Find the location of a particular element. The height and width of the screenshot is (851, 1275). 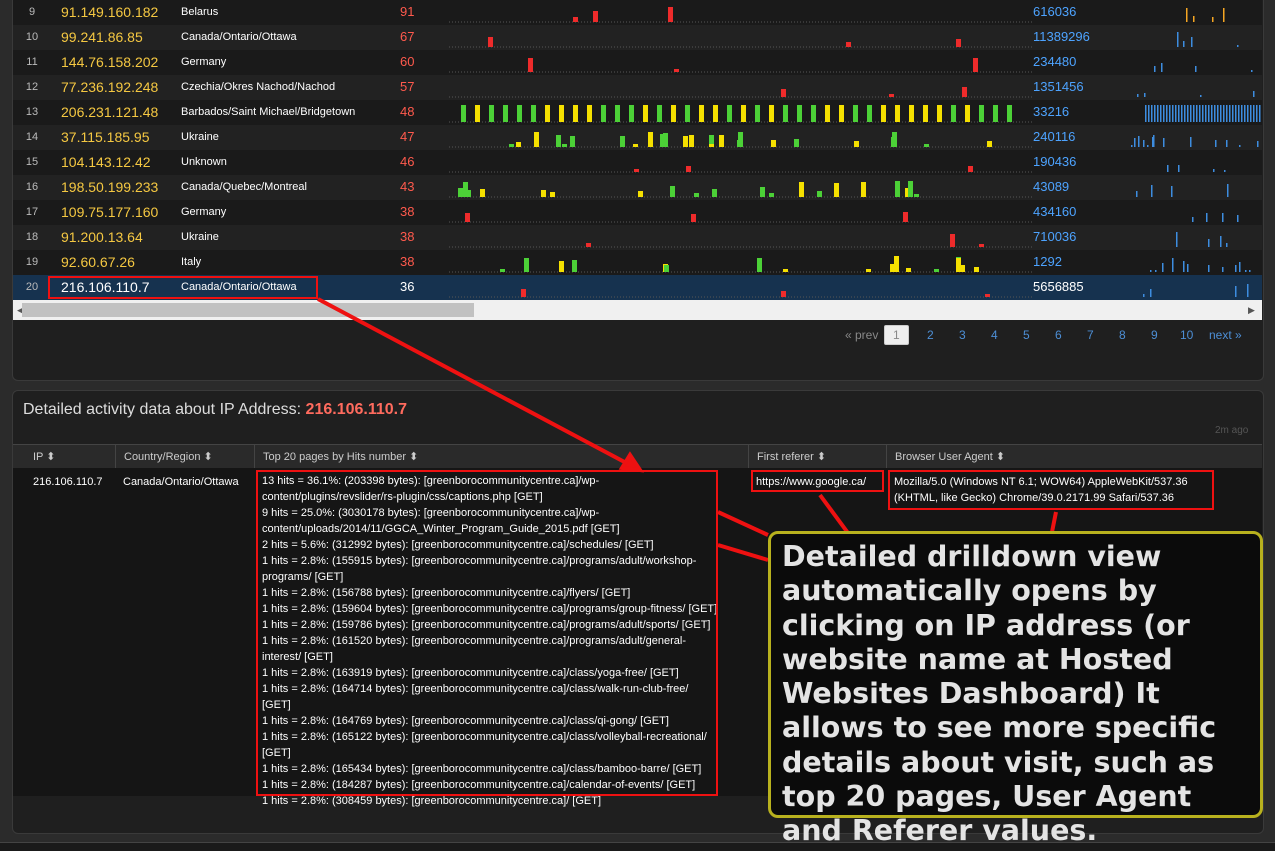

arrow-head is located at coordinates (631, 462).